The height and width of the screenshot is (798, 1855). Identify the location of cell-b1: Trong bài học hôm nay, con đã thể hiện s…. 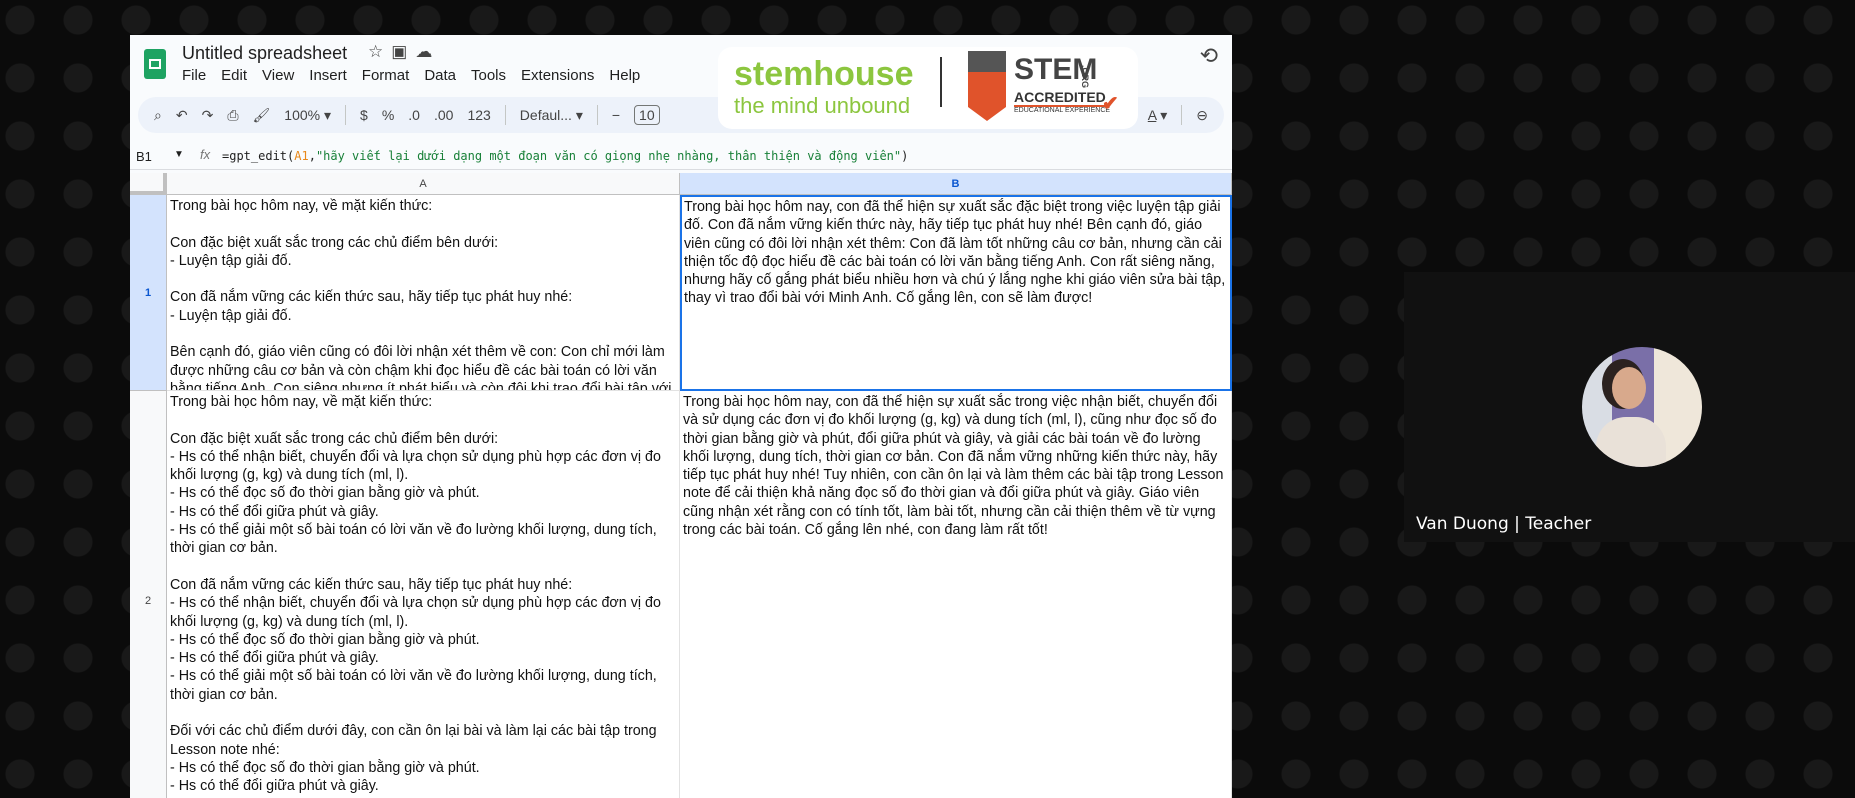
(956, 293).